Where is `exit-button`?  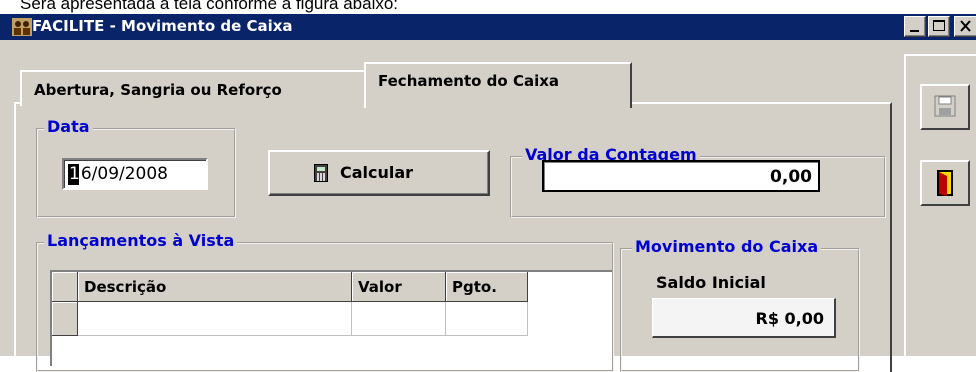 exit-button is located at coordinates (945, 183).